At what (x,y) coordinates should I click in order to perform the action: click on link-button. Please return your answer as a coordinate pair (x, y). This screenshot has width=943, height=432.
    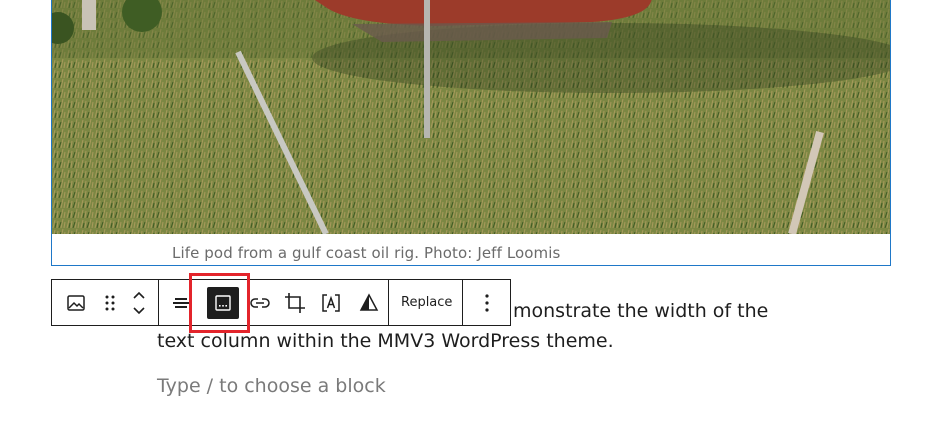
    Looking at the image, I should click on (260, 302).